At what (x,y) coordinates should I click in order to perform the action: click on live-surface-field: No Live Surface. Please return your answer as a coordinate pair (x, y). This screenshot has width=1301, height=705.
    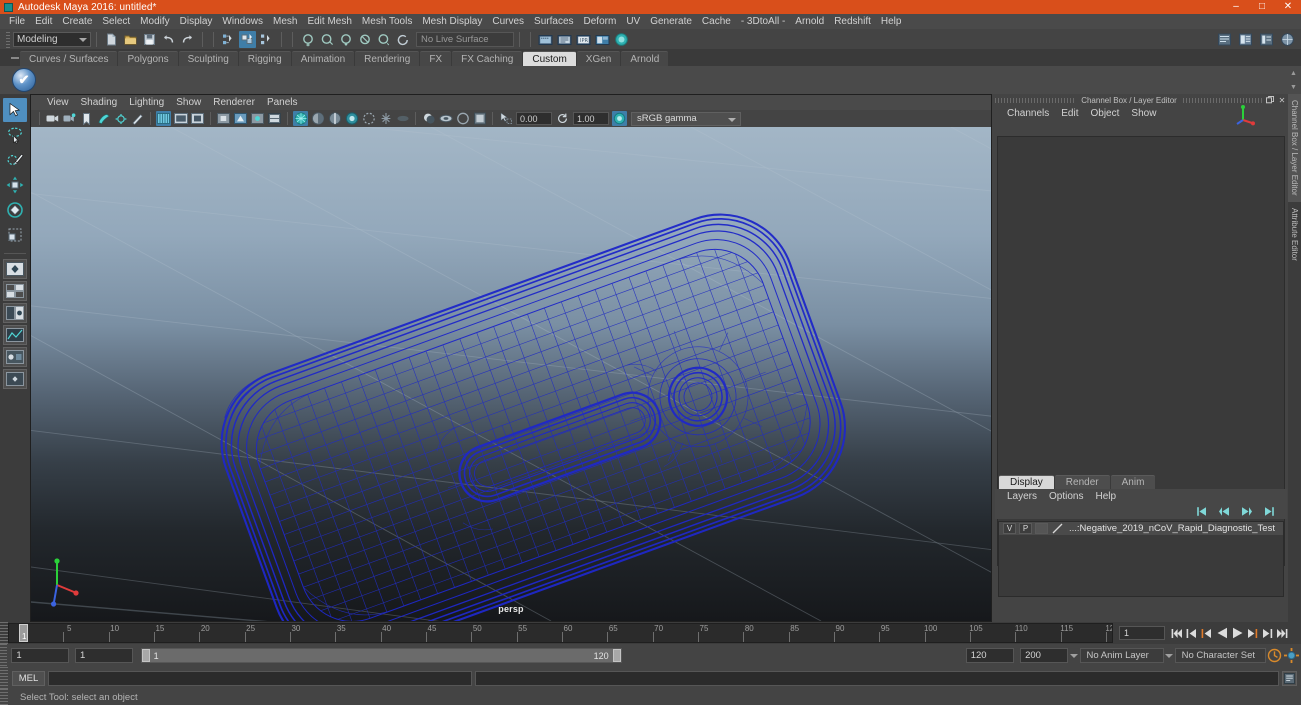
    Looking at the image, I should click on (465, 39).